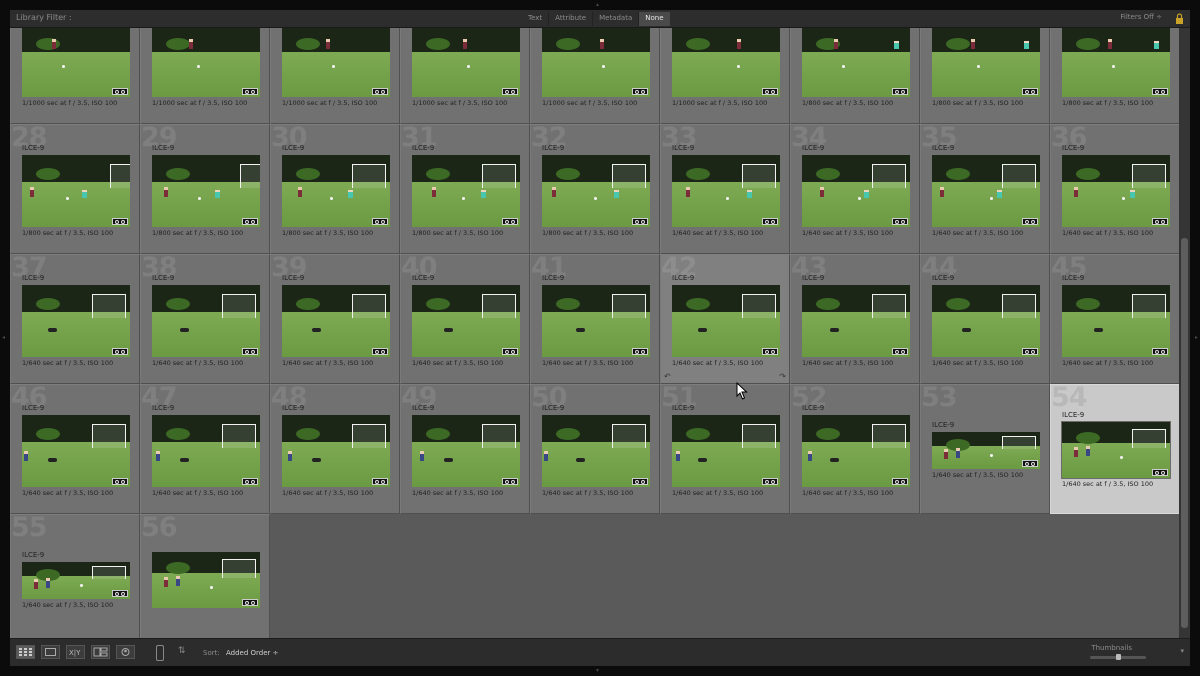 This screenshot has width=1200, height=676. What do you see at coordinates (50, 652) in the screenshot?
I see `loupe-view-button` at bounding box center [50, 652].